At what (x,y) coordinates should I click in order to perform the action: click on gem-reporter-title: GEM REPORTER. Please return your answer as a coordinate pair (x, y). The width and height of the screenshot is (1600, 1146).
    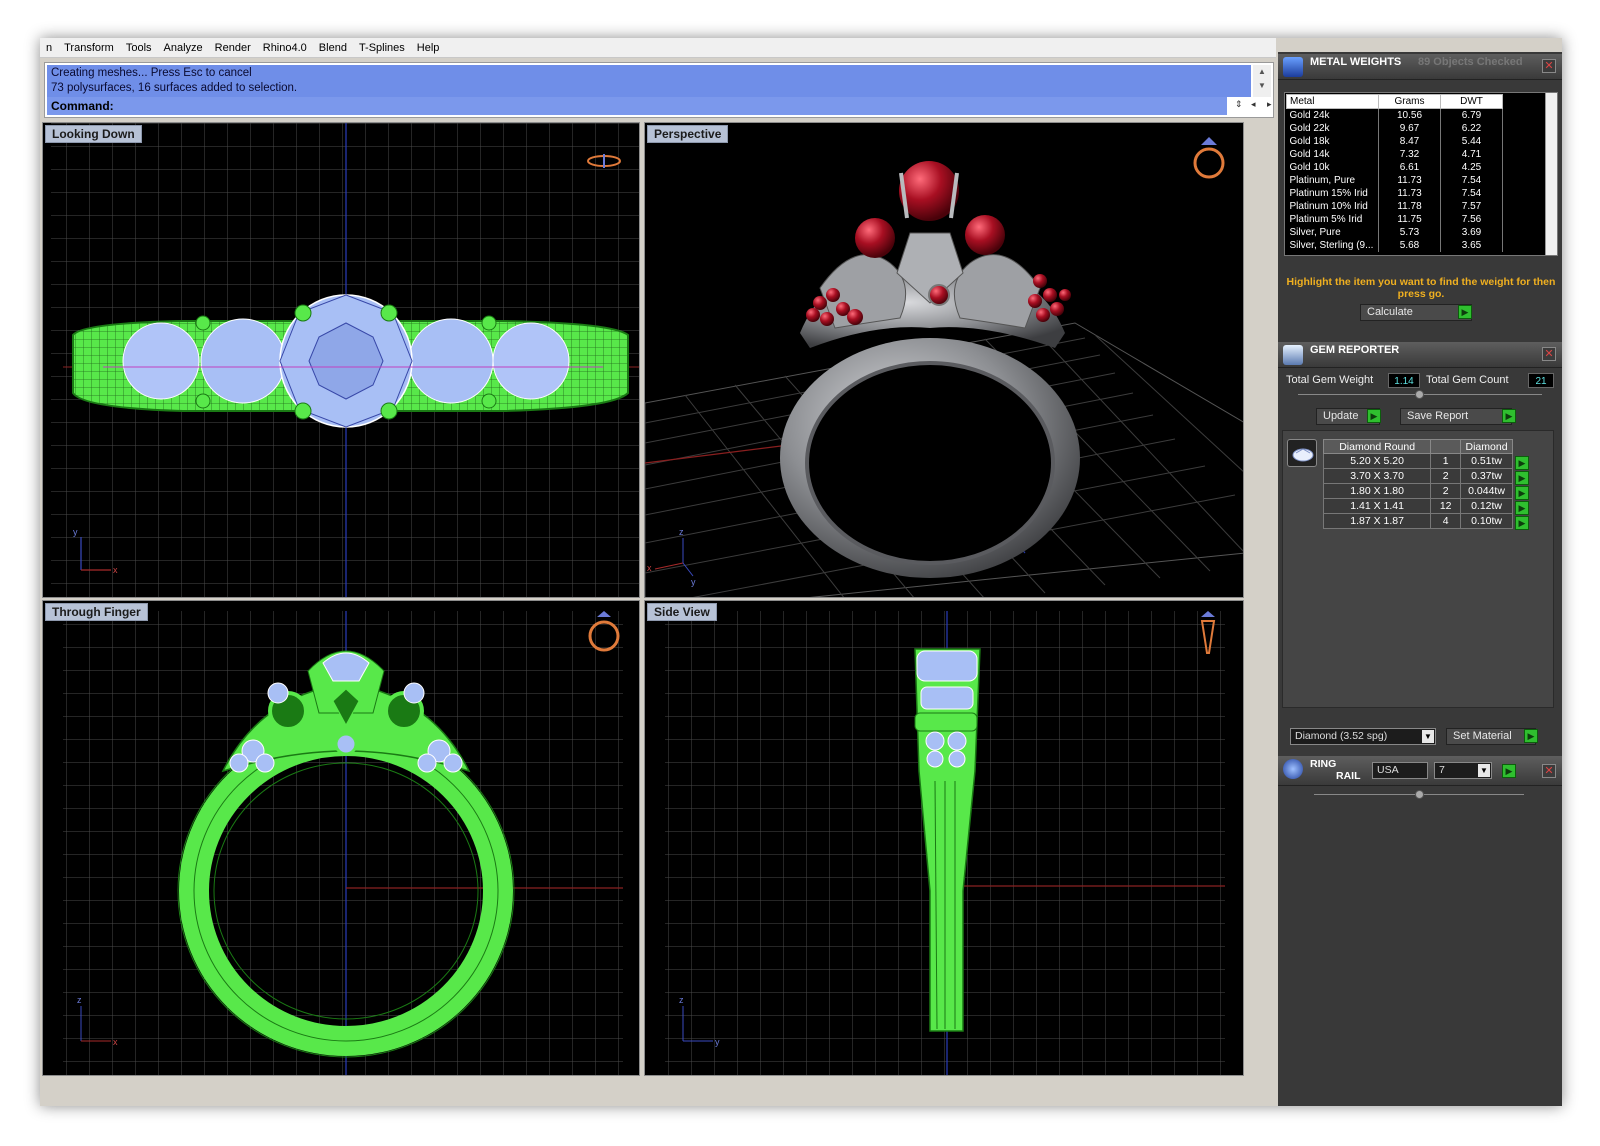
    Looking at the image, I should click on (1355, 350).